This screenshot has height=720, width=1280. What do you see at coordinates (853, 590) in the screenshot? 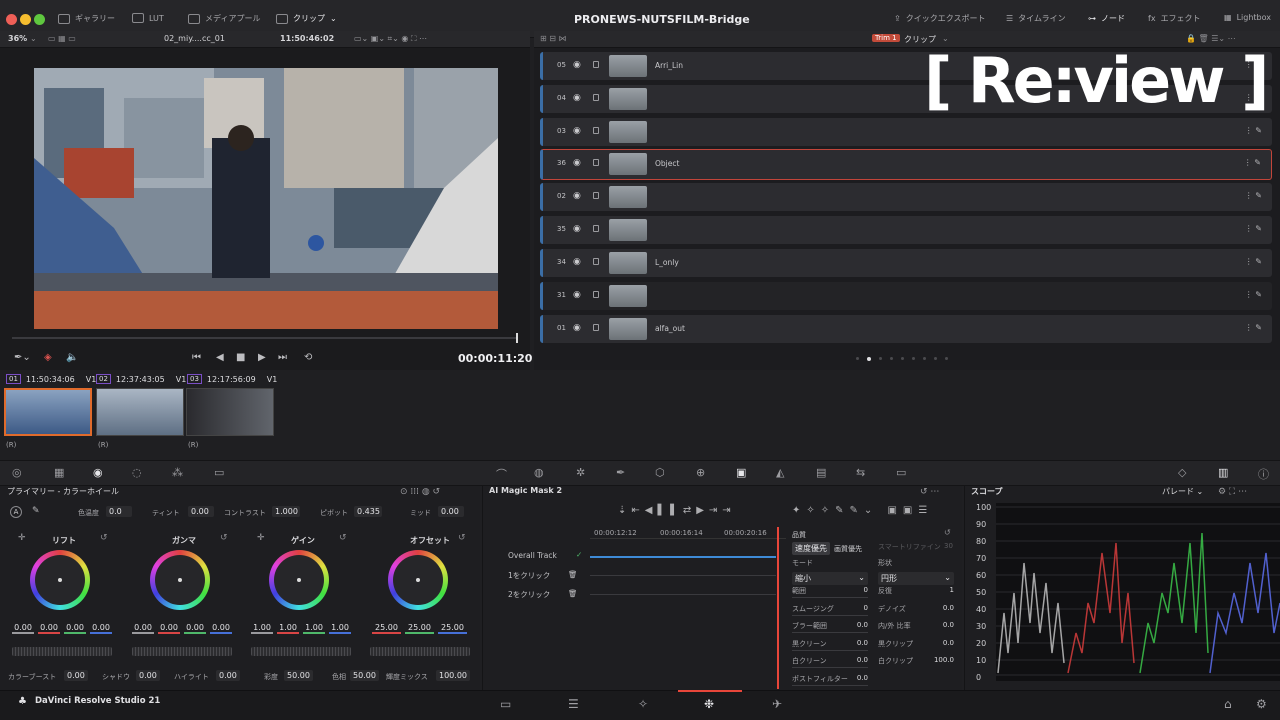
I see `param-value: 0` at bounding box center [853, 590].